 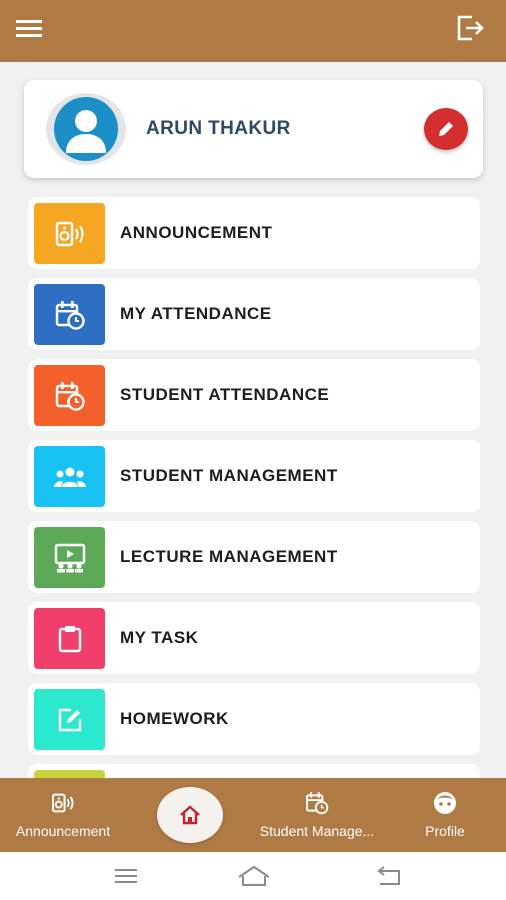 What do you see at coordinates (159, 637) in the screenshot?
I see `menu-item-label: MY TASK` at bounding box center [159, 637].